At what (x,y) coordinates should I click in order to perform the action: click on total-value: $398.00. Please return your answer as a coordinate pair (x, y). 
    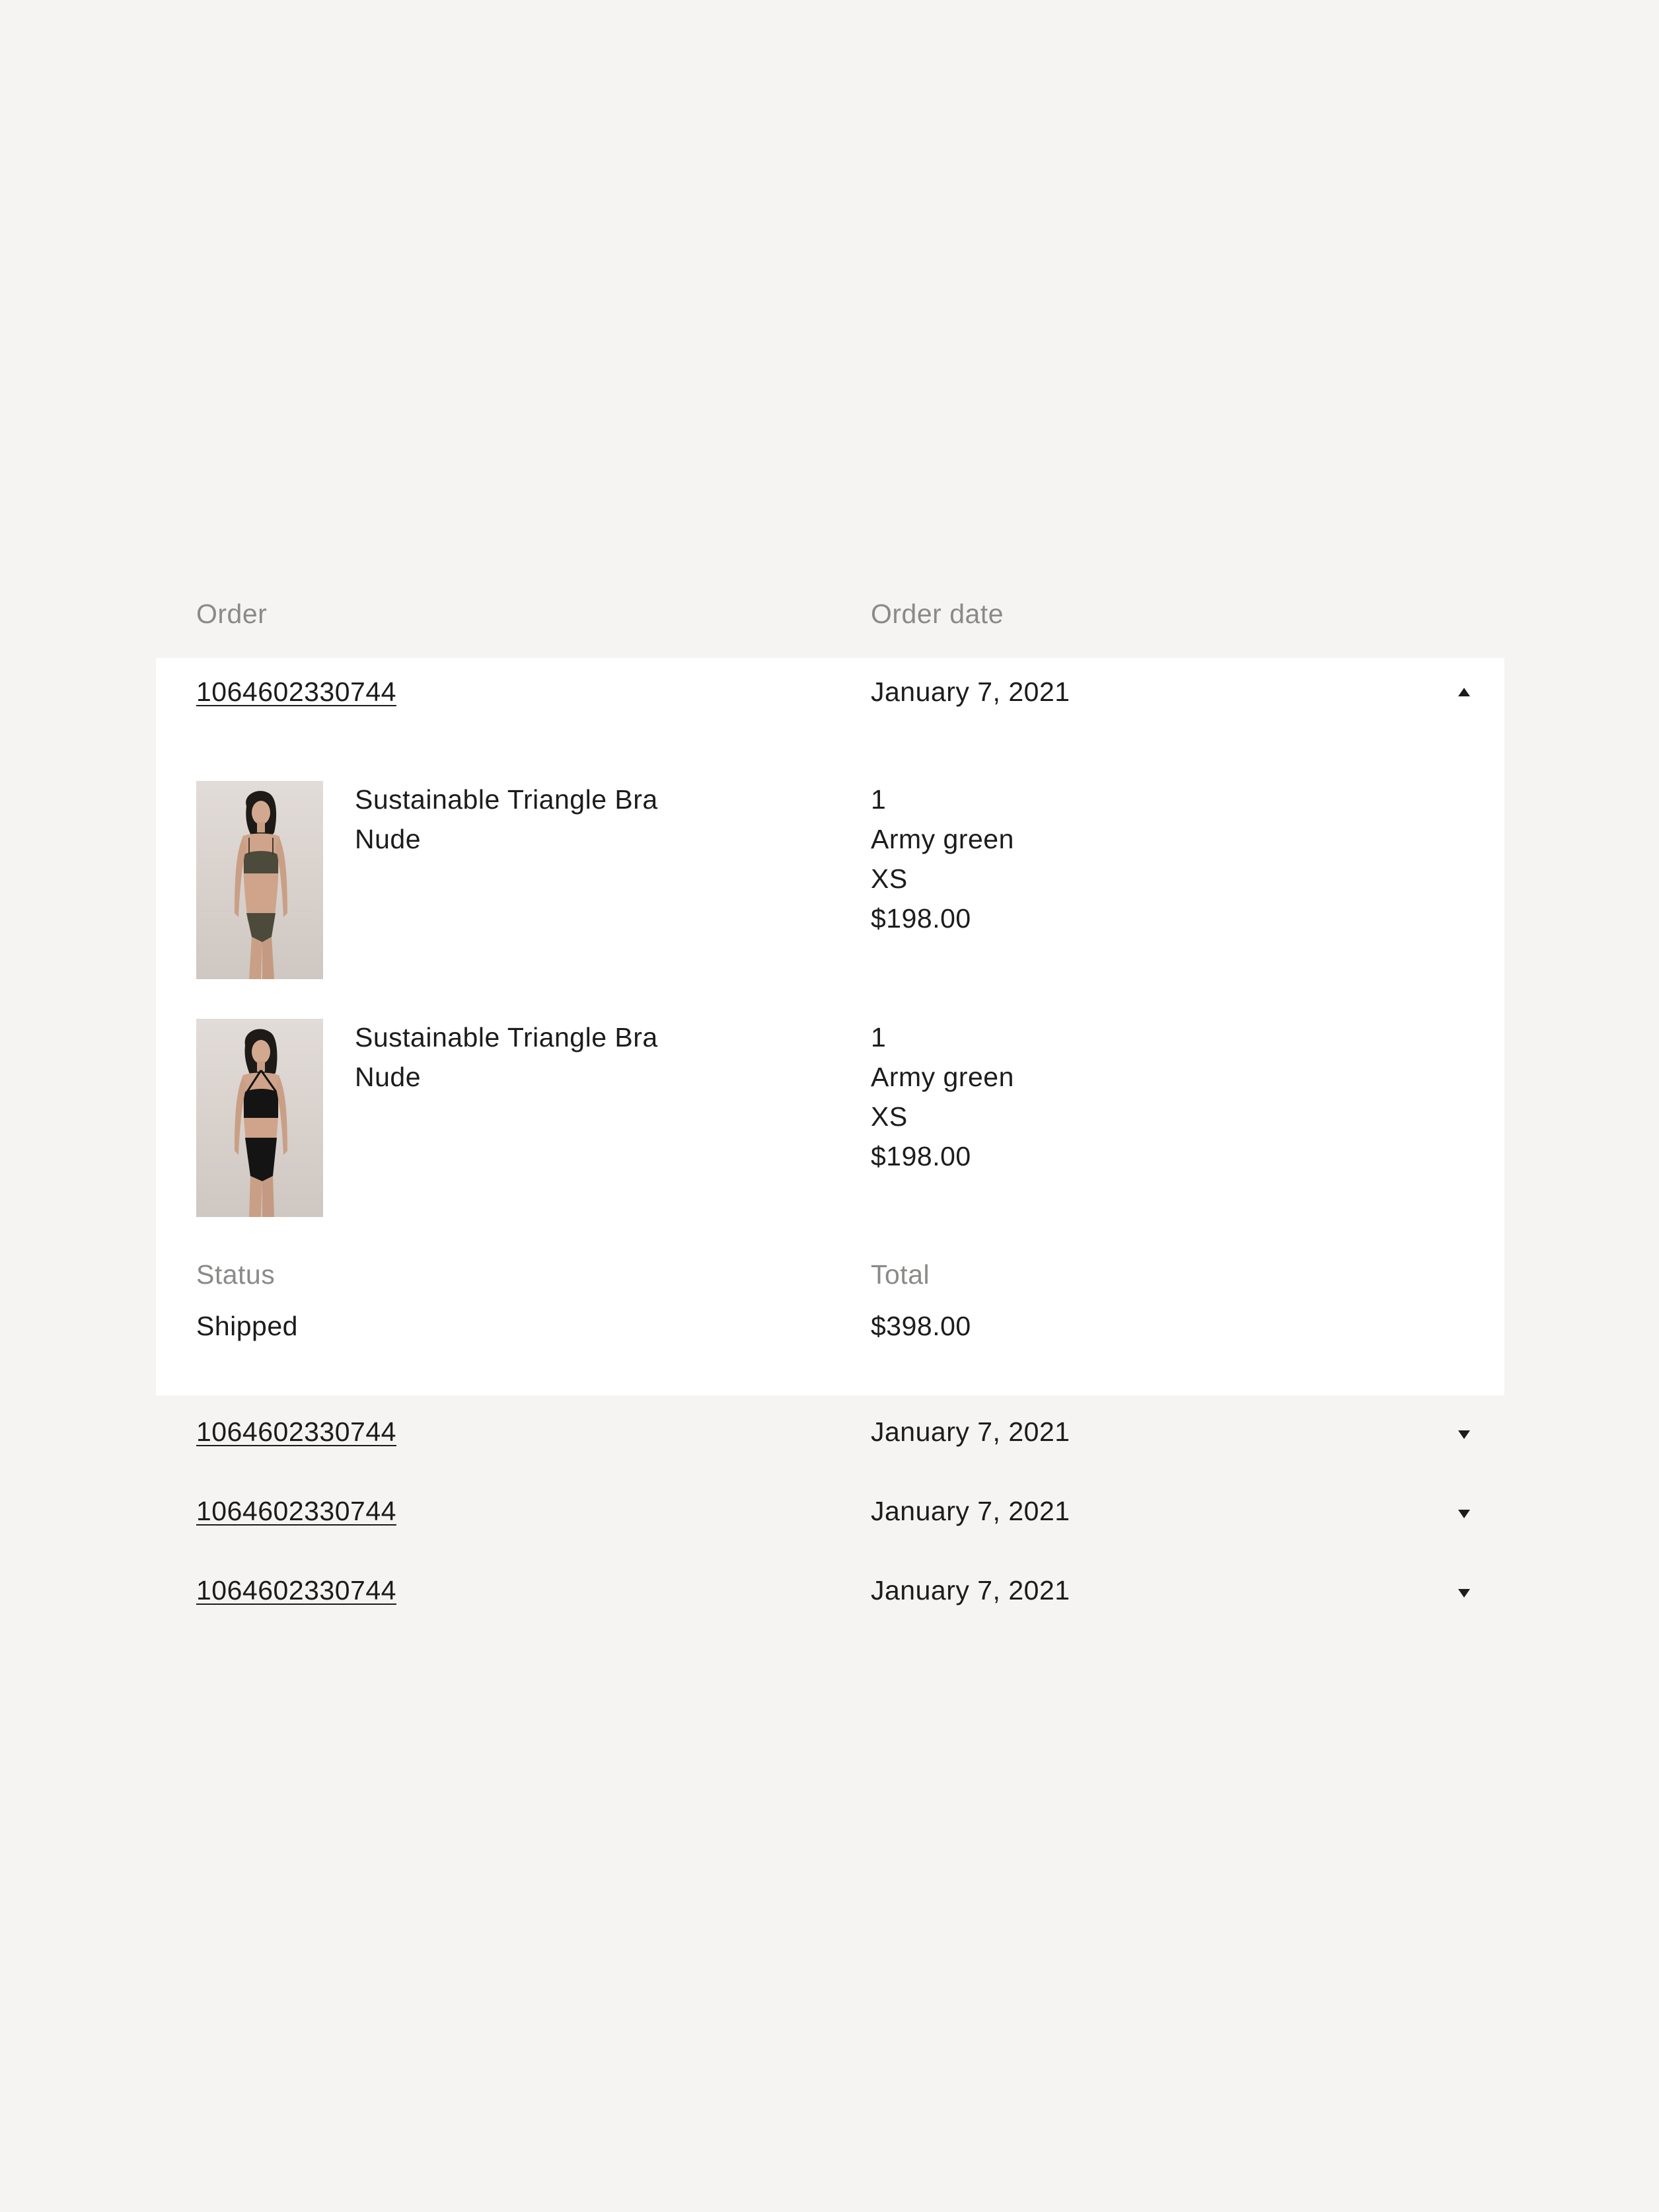
    Looking at the image, I should click on (921, 1326).